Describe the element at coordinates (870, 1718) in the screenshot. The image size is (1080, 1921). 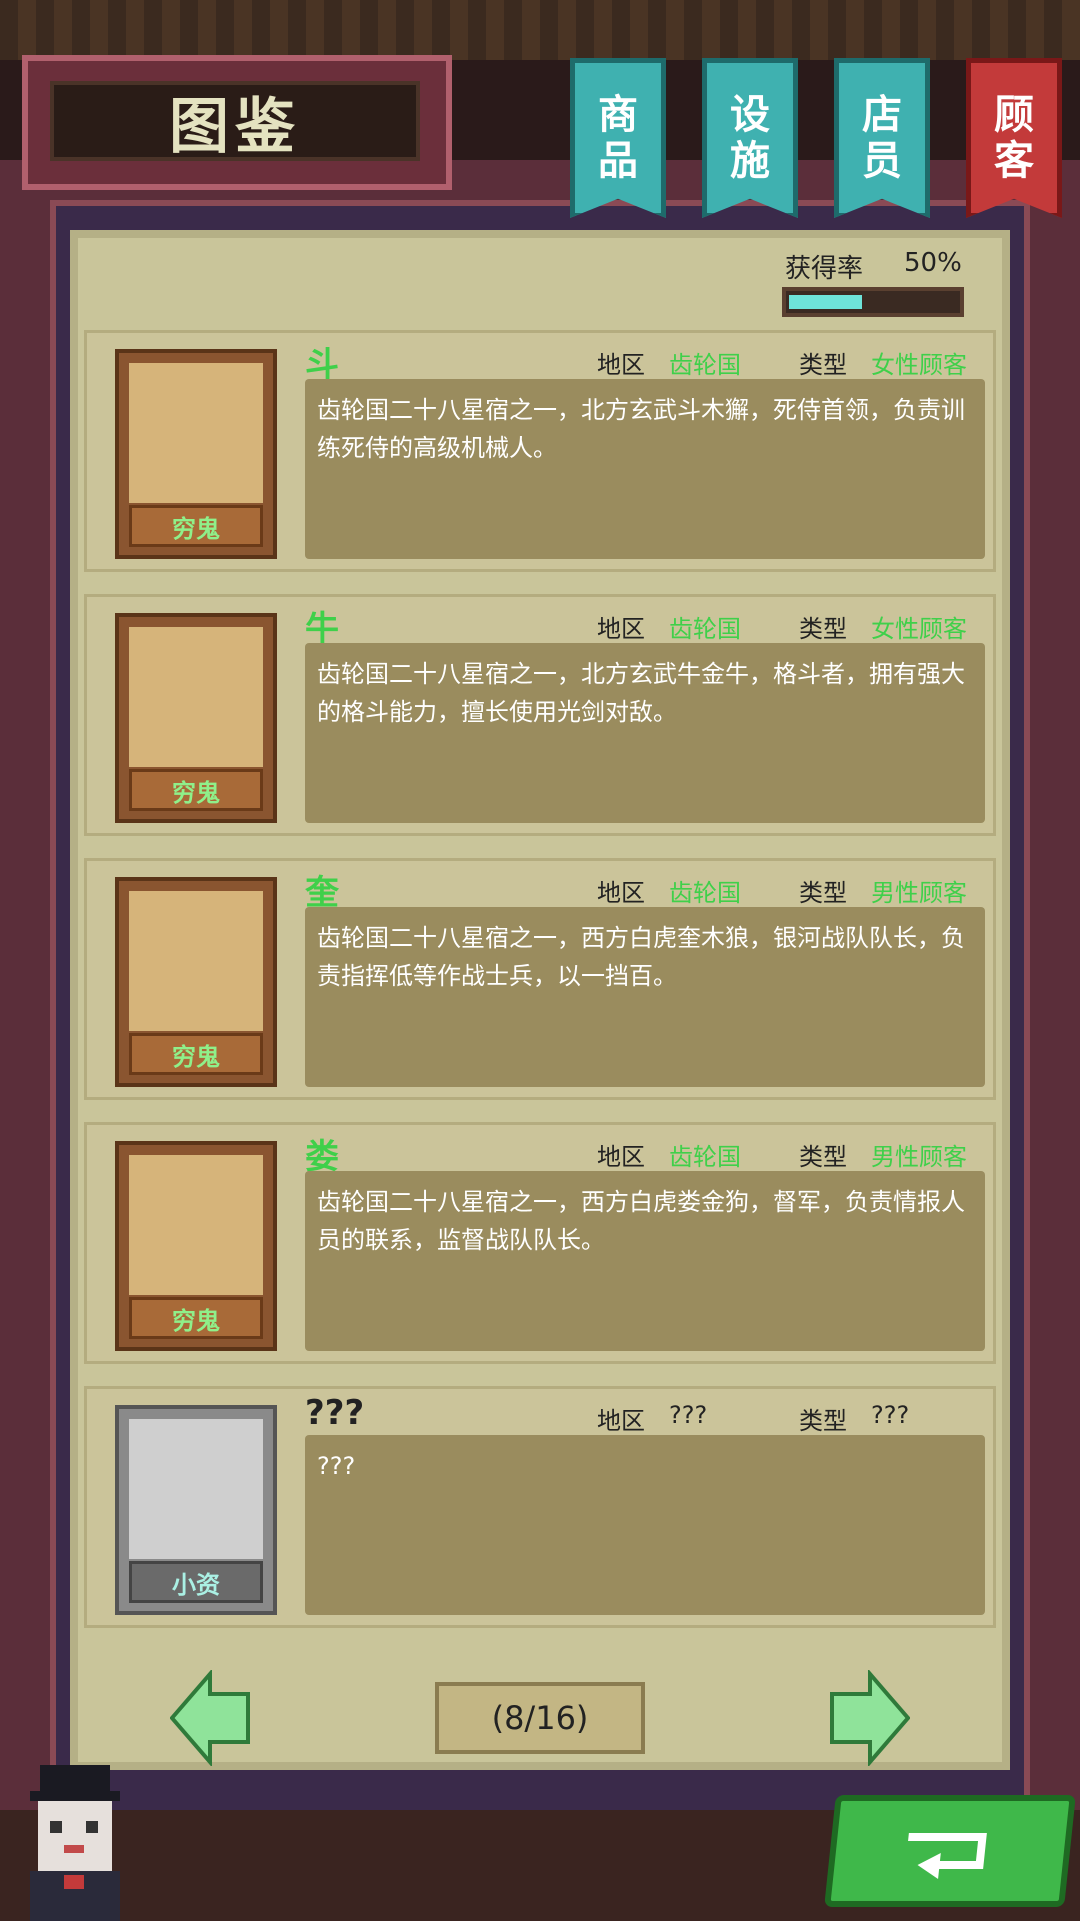
I see `right-arrow-icon` at that location.